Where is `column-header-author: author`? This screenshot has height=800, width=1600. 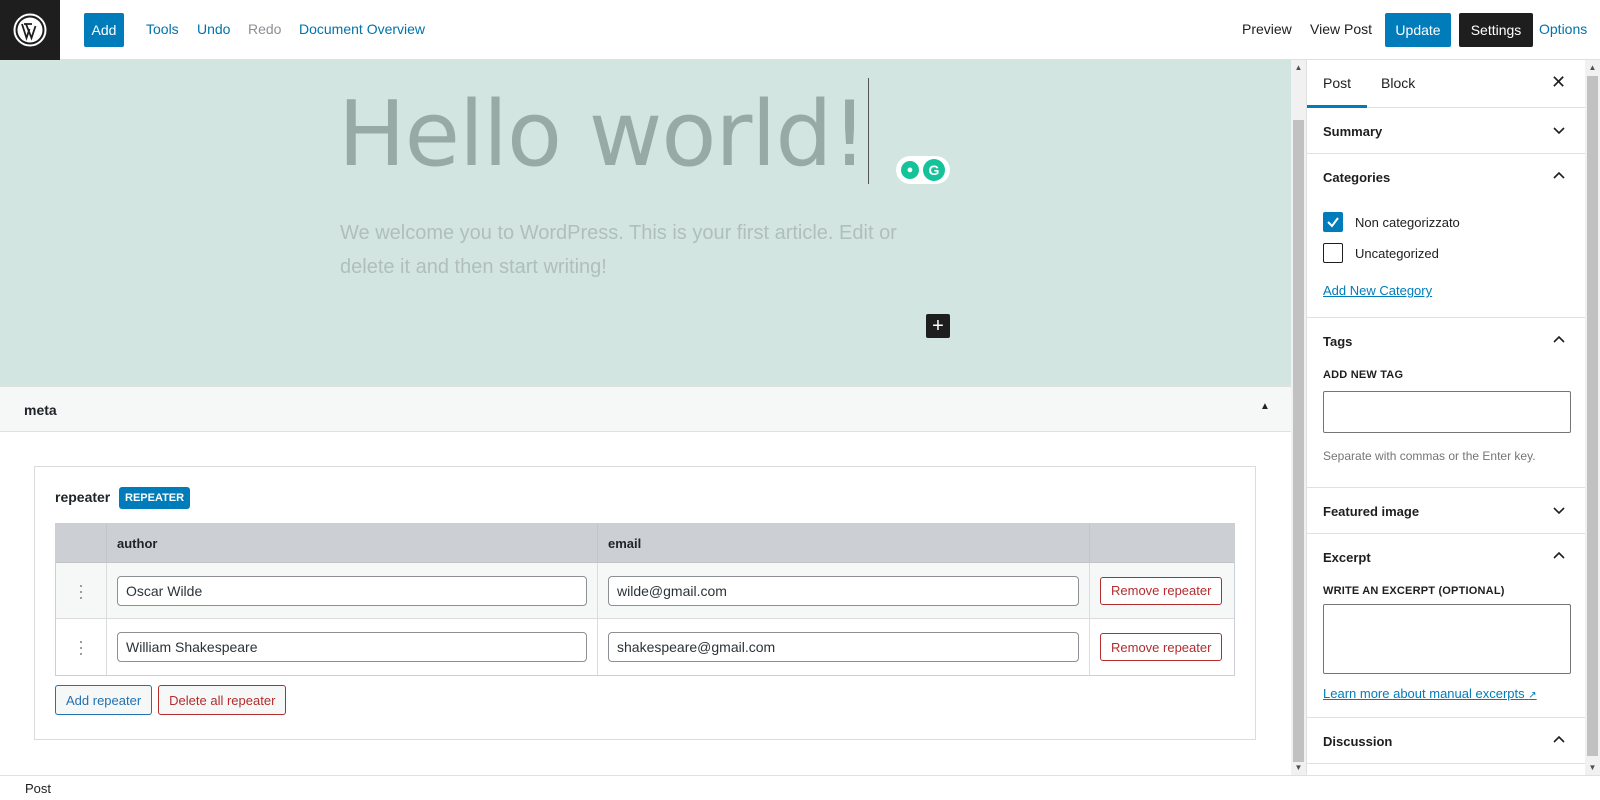 column-header-author: author is located at coordinates (352, 543).